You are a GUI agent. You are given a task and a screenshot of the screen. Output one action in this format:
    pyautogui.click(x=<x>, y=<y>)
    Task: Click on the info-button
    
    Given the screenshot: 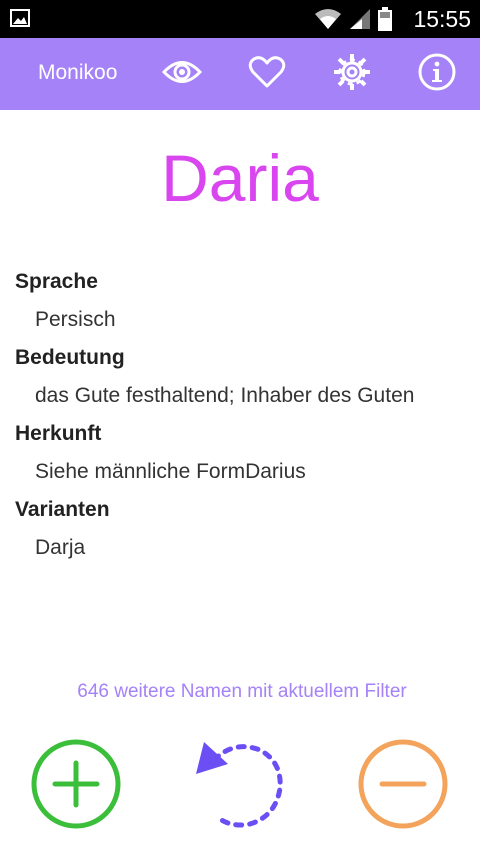 What is the action you would take?
    pyautogui.click(x=437, y=74)
    